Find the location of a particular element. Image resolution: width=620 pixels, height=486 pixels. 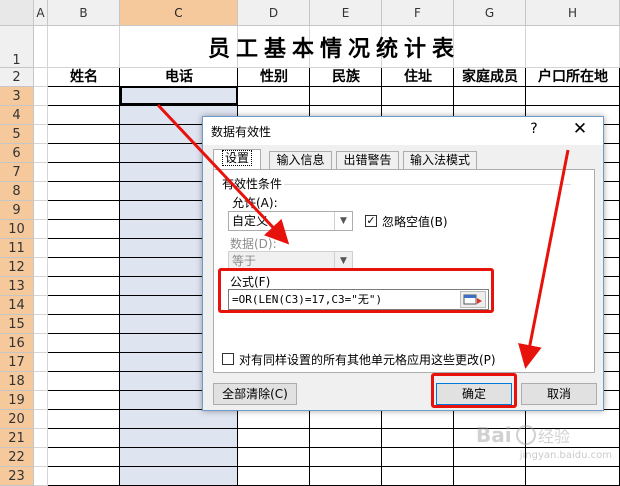

baidu-watermark-logo: Bai 经验 jingyan.baidu.com is located at coordinates (542, 446).